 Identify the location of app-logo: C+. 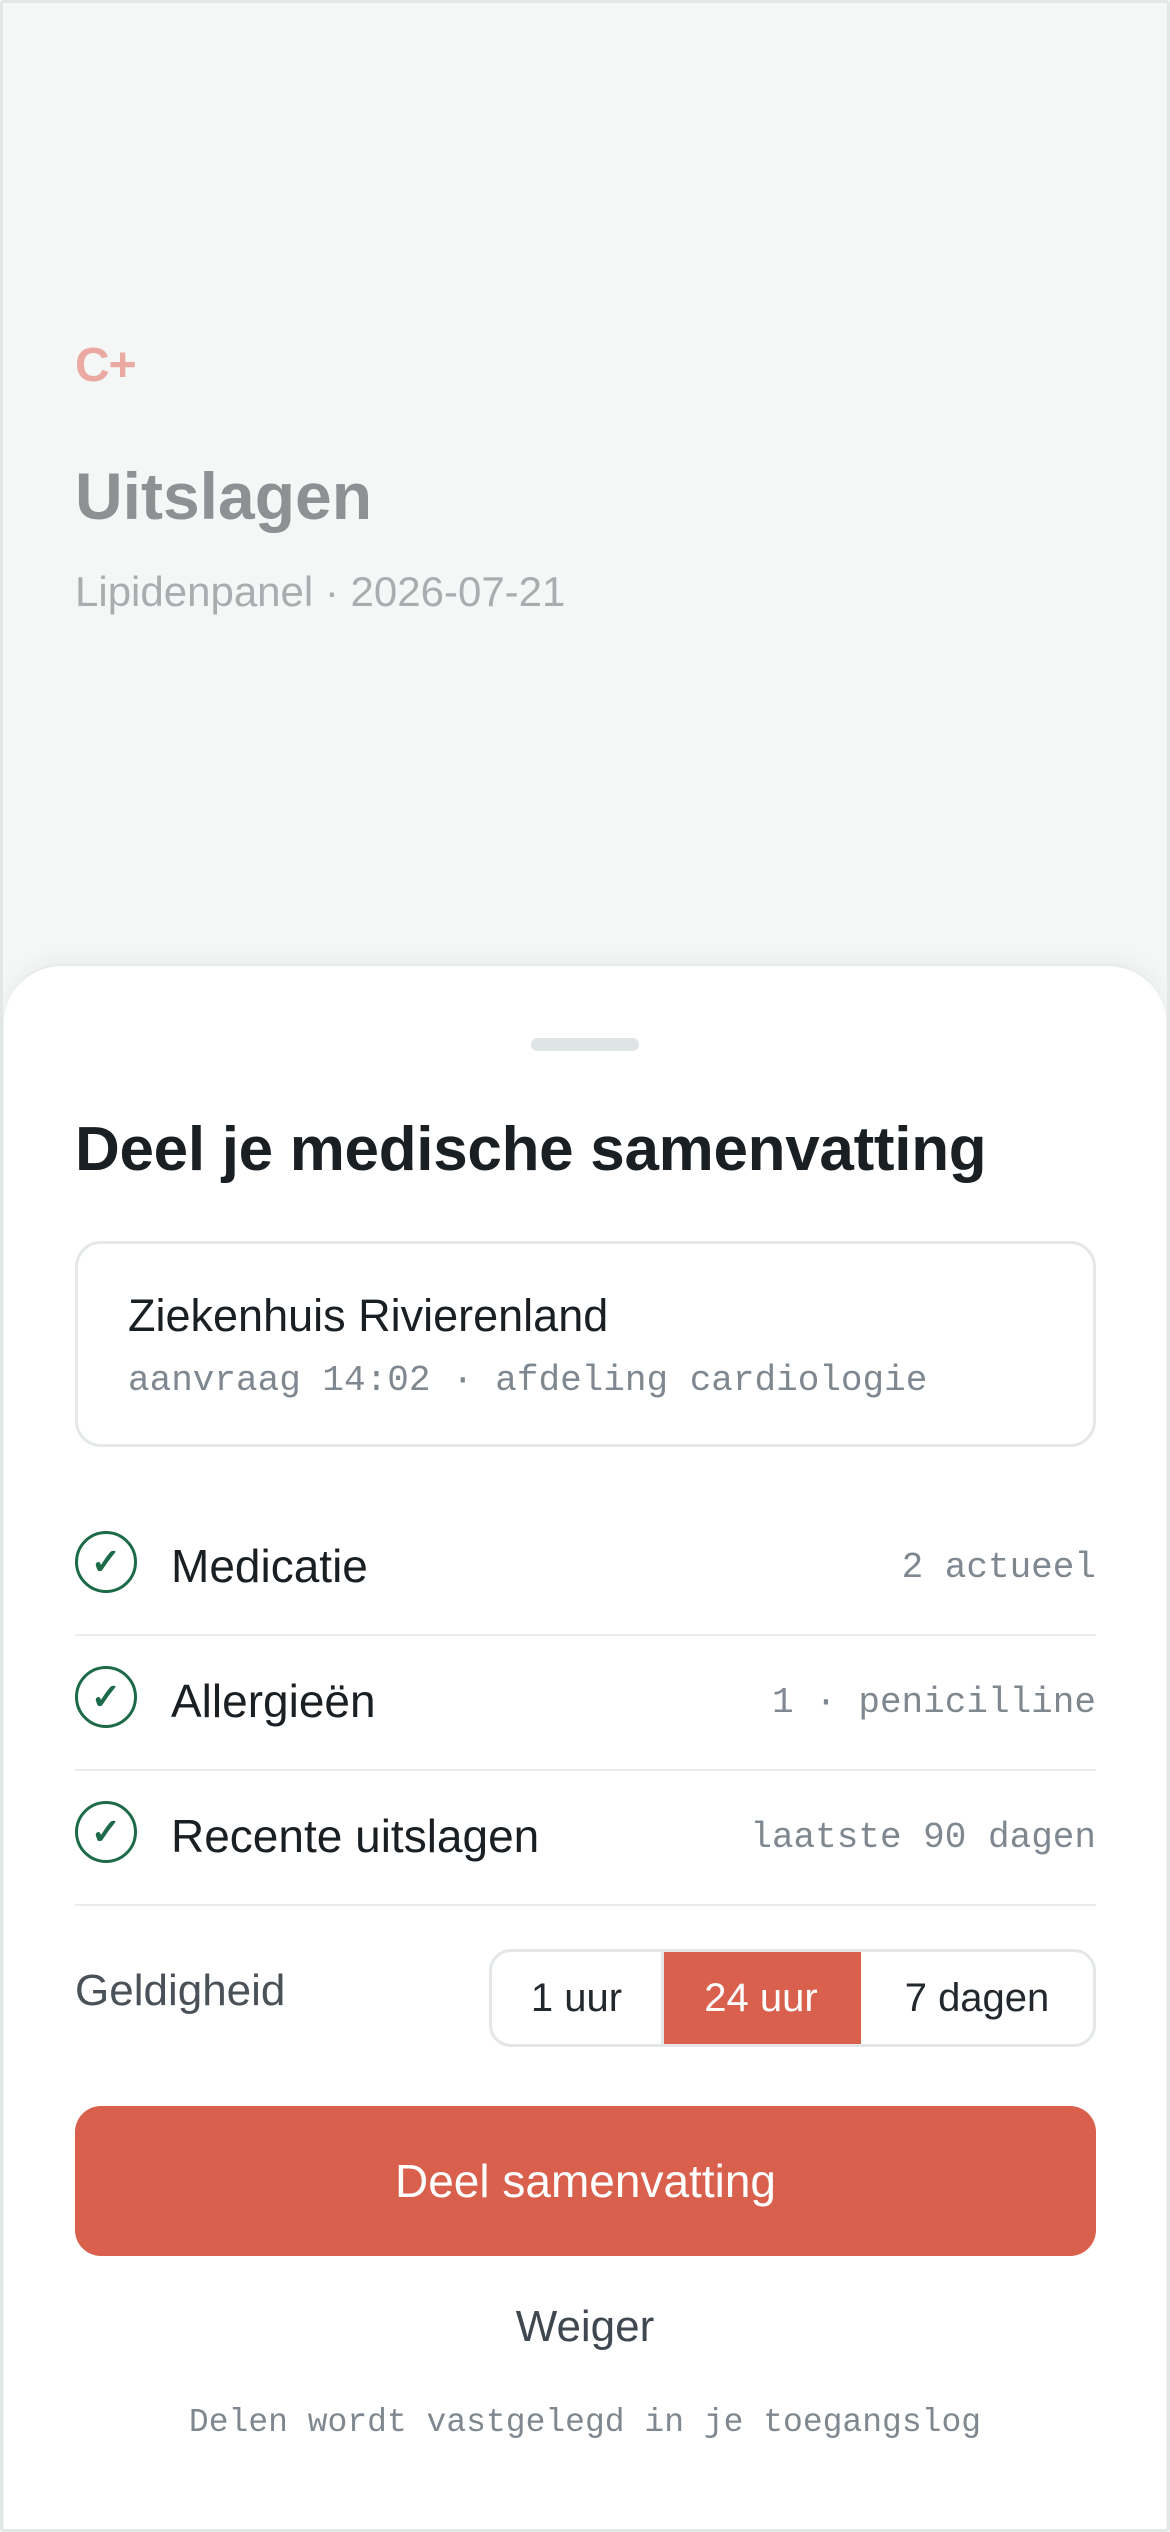
(106, 365).